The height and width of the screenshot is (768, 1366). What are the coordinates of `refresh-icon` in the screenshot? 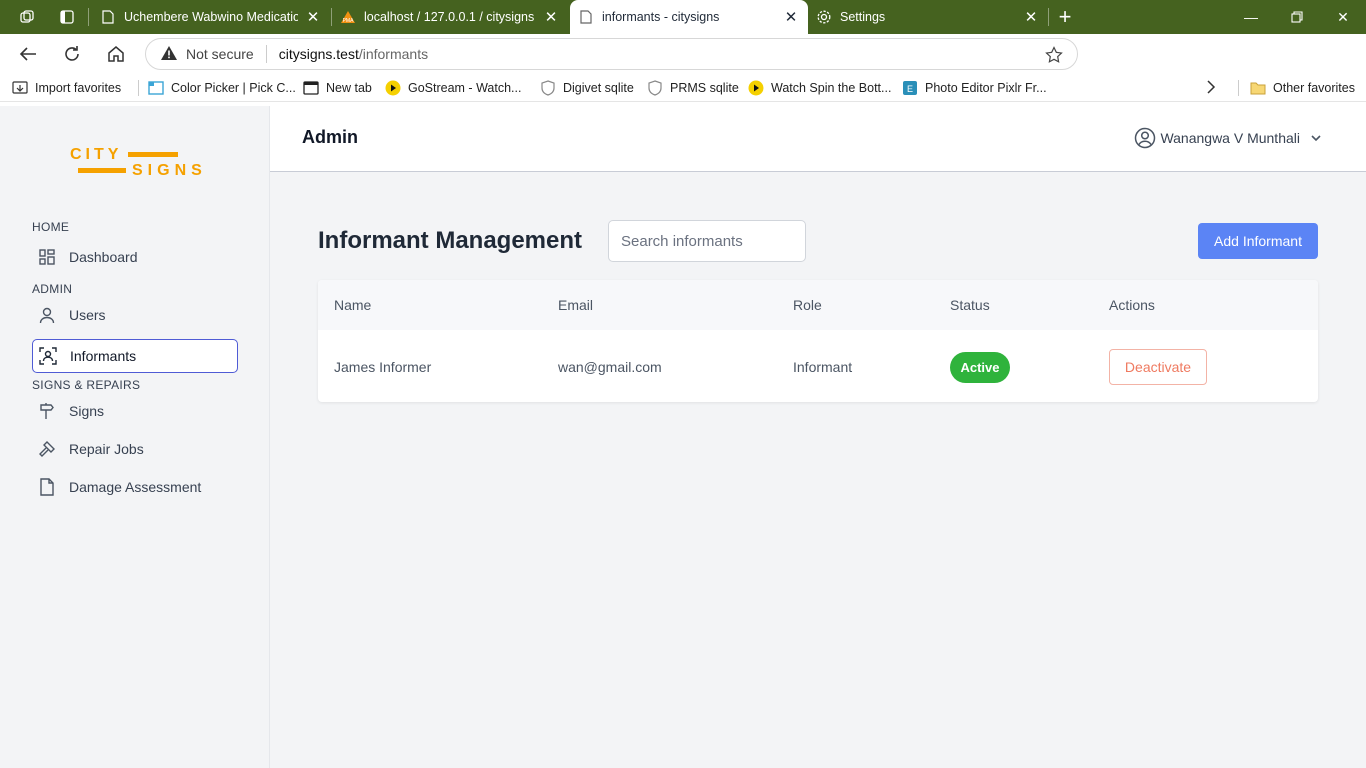 It's located at (72, 54).